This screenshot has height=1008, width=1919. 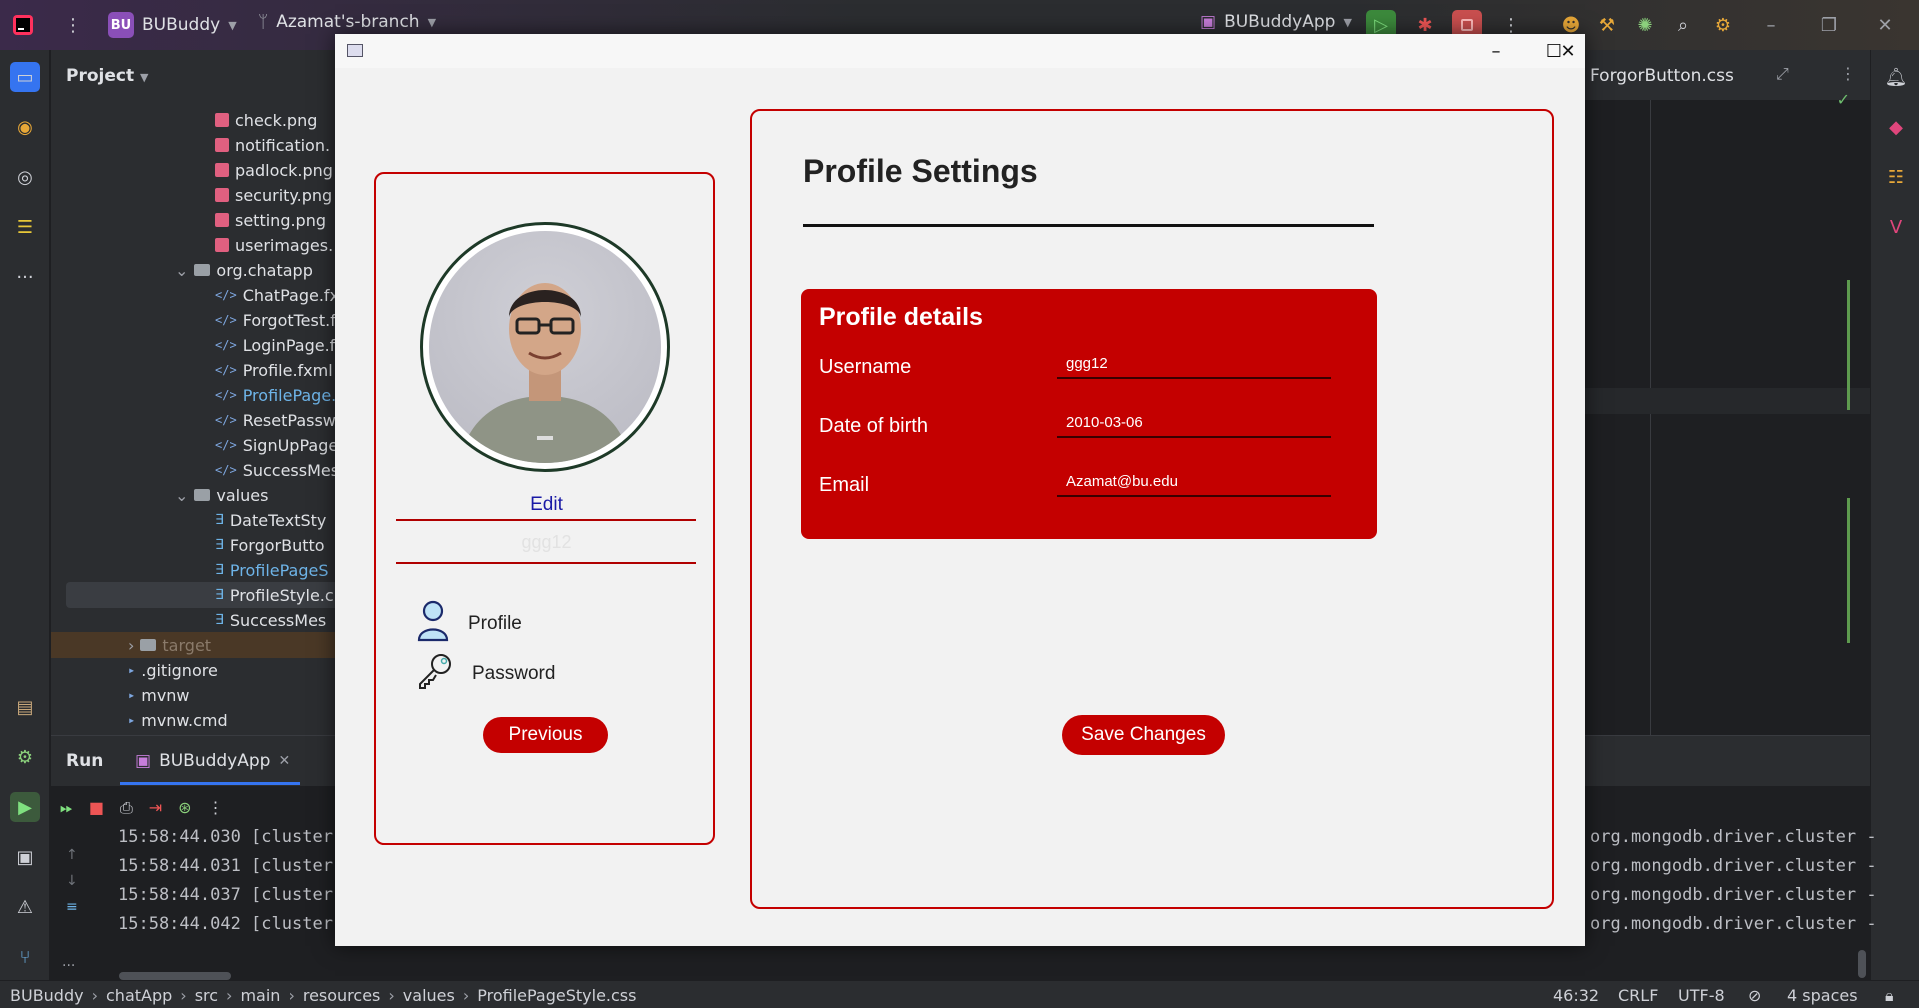 What do you see at coordinates (23, 25) in the screenshot?
I see `intellij-logo-icon` at bounding box center [23, 25].